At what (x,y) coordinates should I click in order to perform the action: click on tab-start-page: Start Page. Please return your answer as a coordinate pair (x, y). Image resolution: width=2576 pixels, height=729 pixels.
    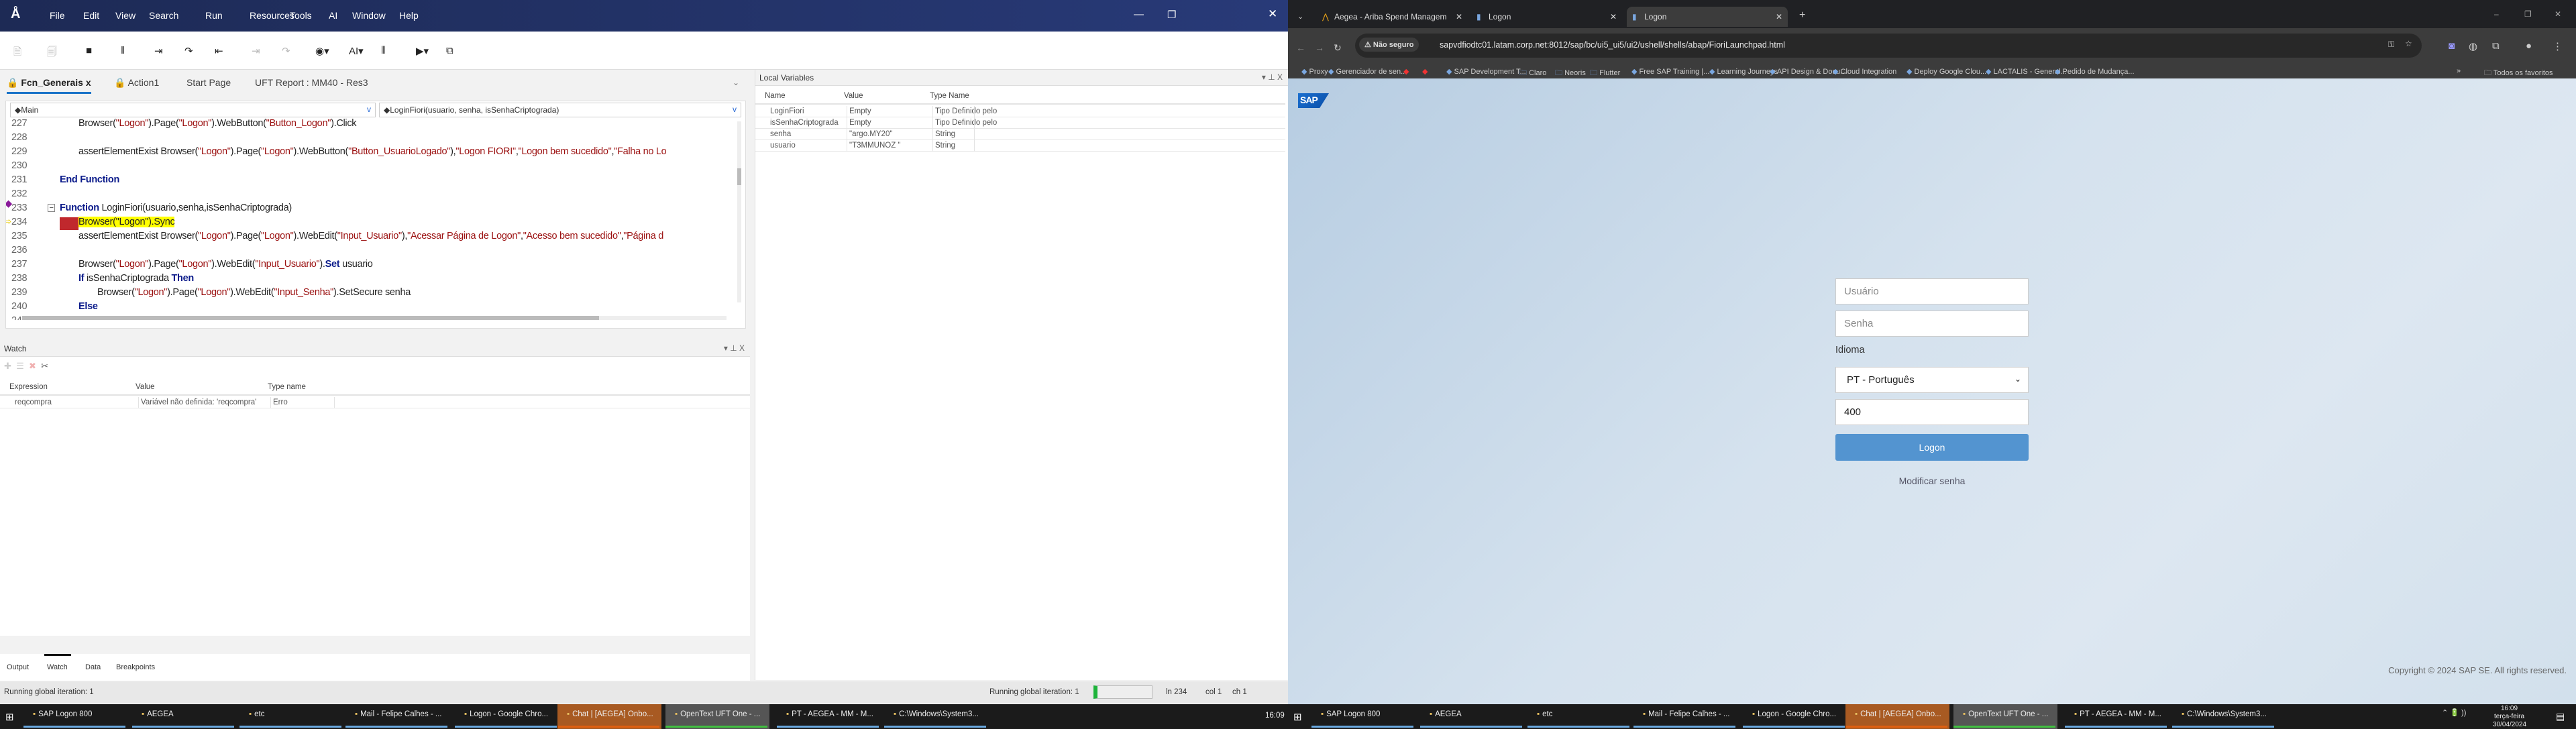
    Looking at the image, I should click on (208, 83).